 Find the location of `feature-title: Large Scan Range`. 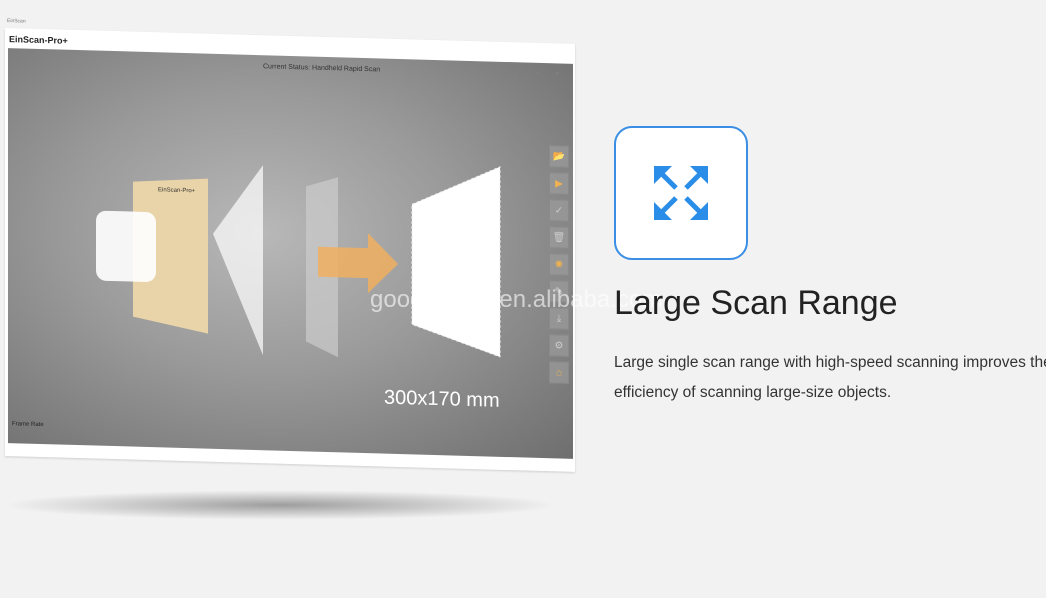

feature-title: Large Scan Range is located at coordinates (756, 303).